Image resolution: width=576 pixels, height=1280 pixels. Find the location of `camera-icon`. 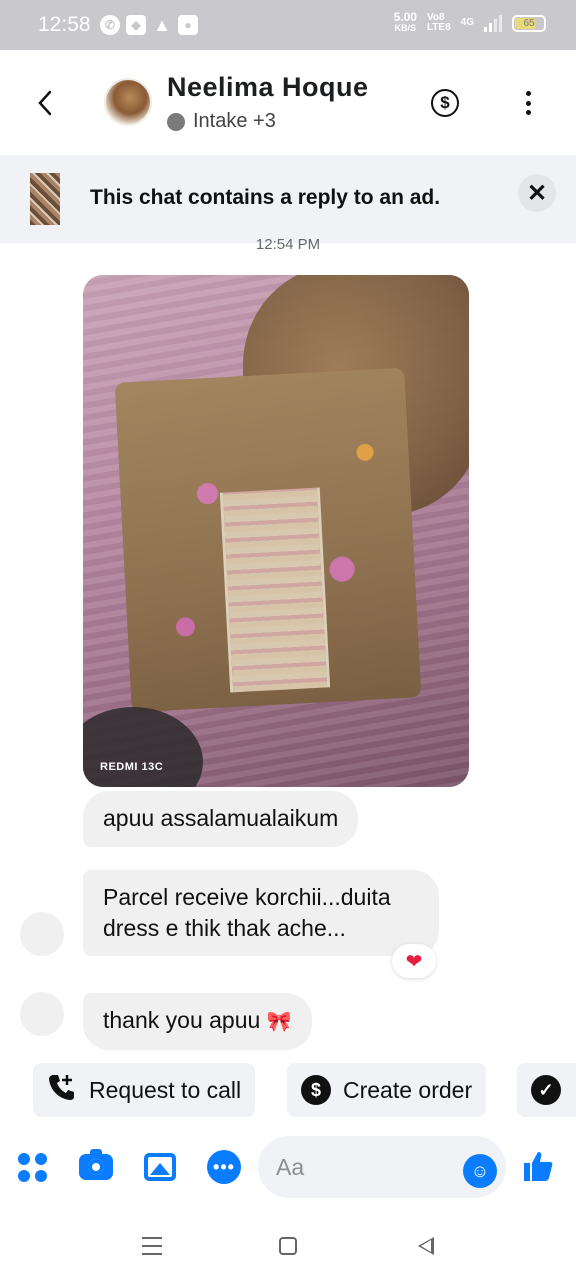

camera-icon is located at coordinates (96, 1164).